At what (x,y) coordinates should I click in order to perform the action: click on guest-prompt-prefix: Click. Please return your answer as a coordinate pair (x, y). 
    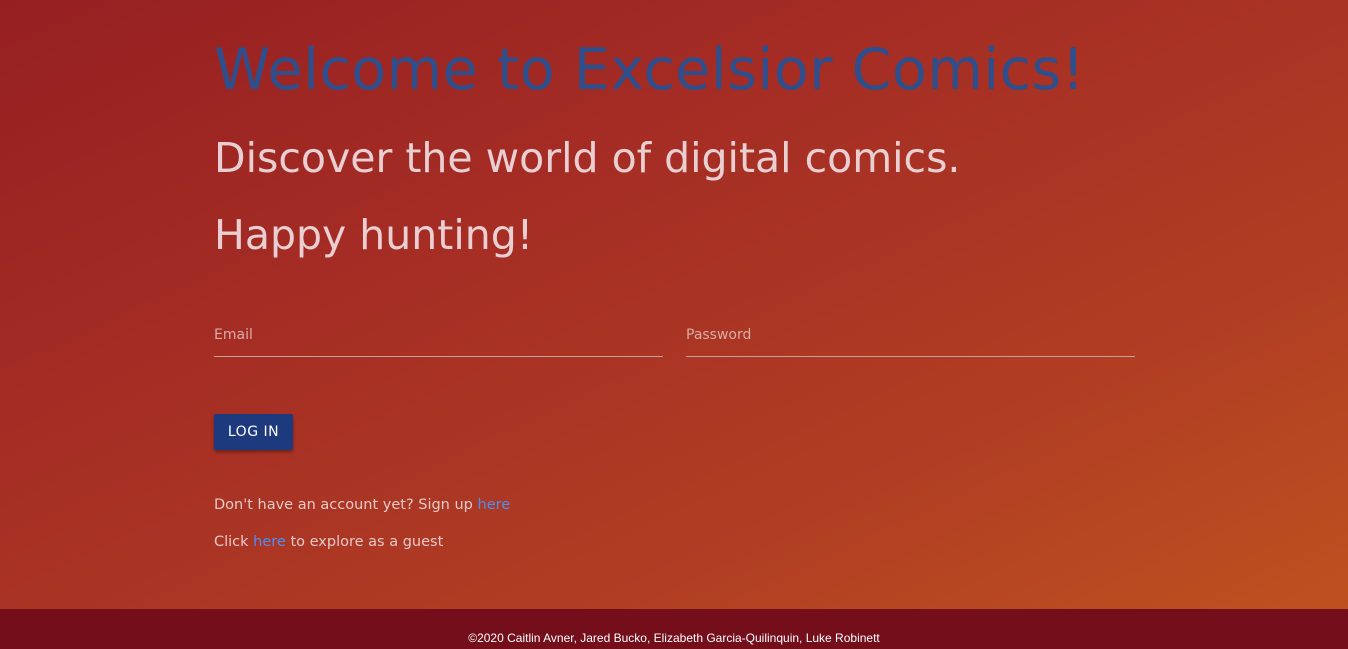
    Looking at the image, I should click on (234, 542).